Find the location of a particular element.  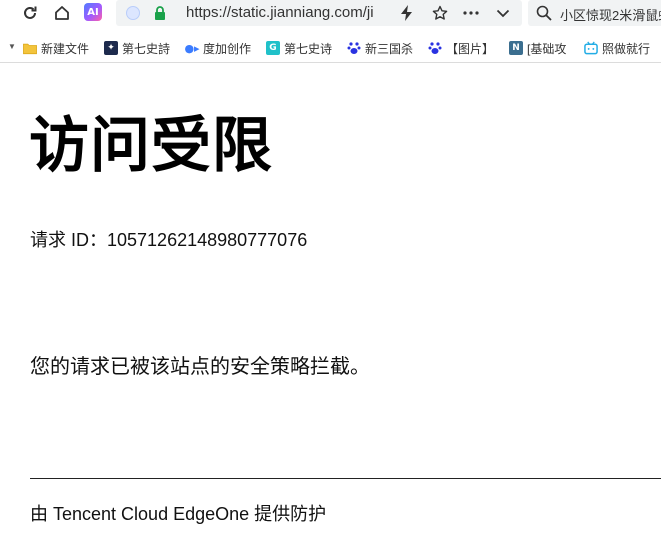

bookmark-item: ✦ 第七史詩 is located at coordinates (139, 48).